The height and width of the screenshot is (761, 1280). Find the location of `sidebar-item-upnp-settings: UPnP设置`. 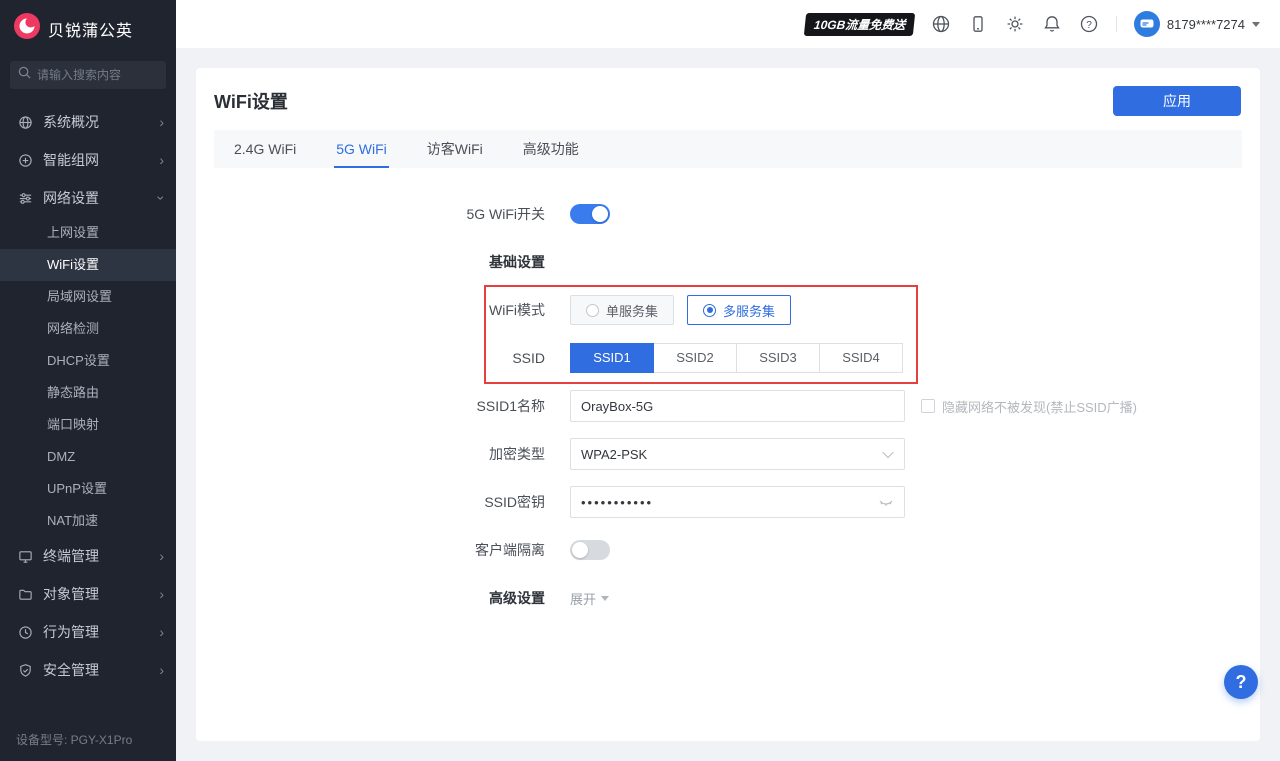

sidebar-item-upnp-settings: UPnP设置 is located at coordinates (88, 489).